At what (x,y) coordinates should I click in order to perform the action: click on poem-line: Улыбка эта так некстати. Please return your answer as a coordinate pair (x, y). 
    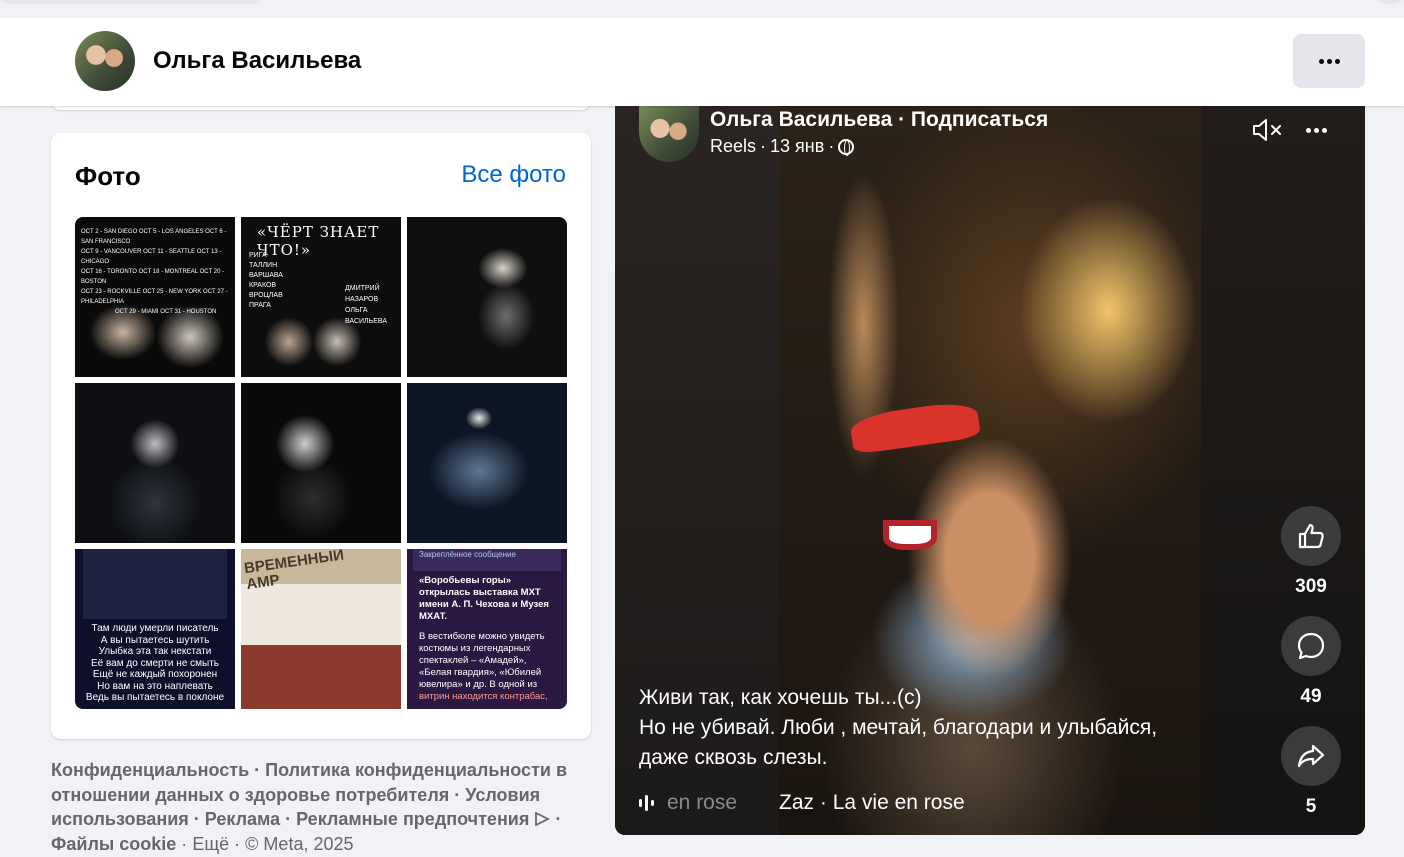
    Looking at the image, I should click on (155, 651).